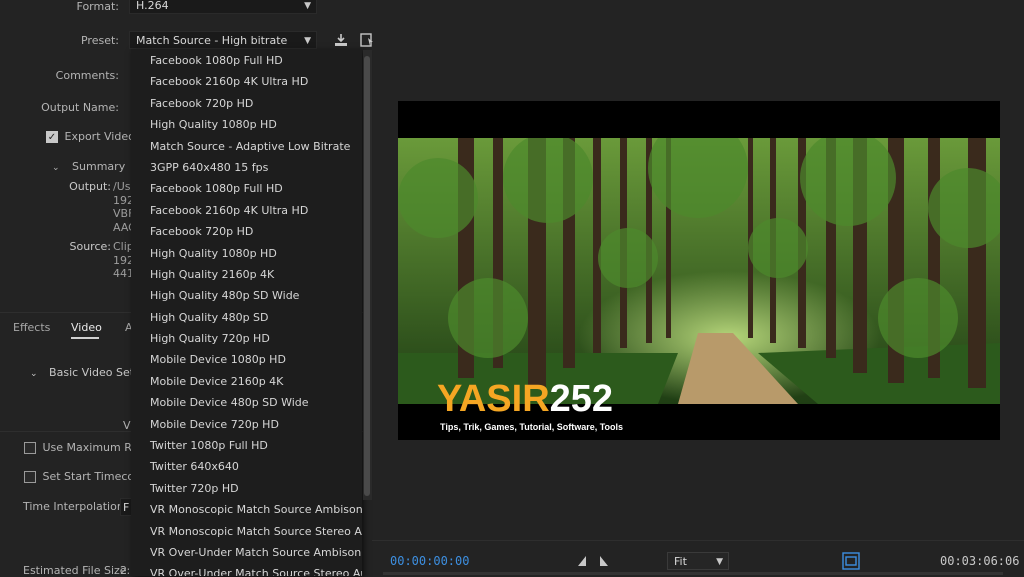  What do you see at coordinates (77, 570) in the screenshot?
I see `estimated-file-size-label: Estimated File Size:` at bounding box center [77, 570].